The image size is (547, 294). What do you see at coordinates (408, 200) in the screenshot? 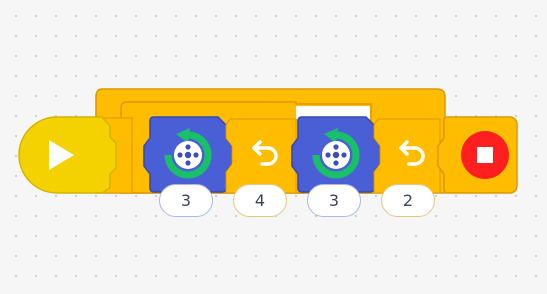
I see `repeat-param-input: 2` at bounding box center [408, 200].